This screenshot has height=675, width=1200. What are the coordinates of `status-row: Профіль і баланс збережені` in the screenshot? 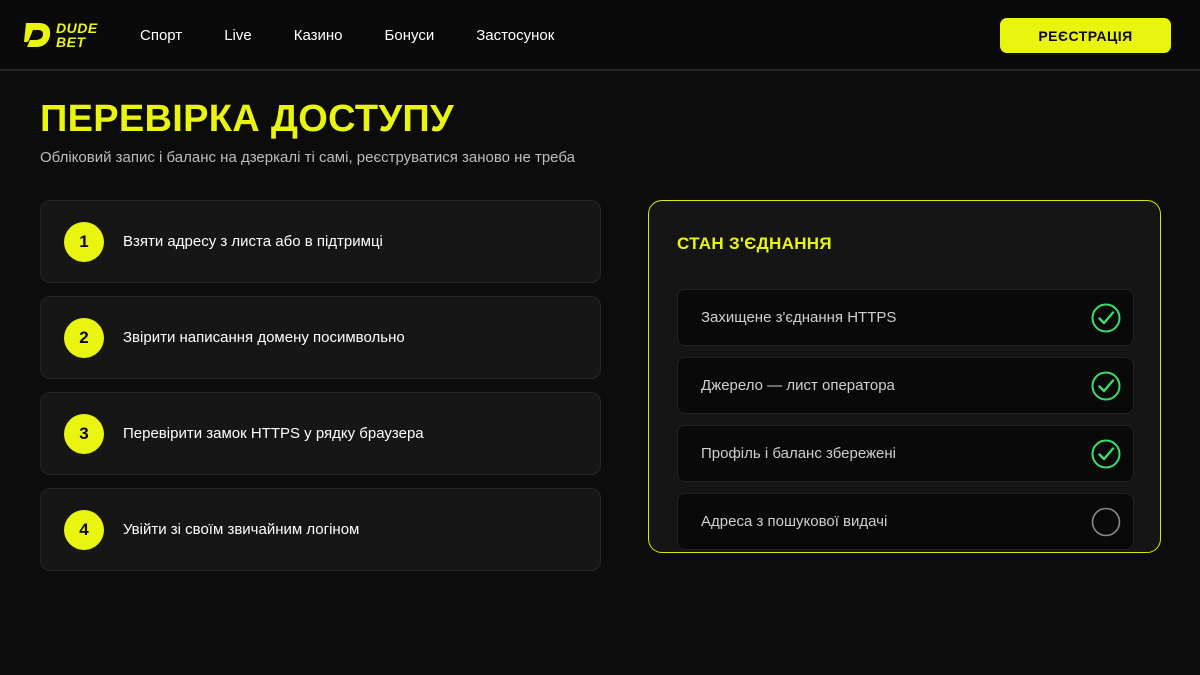 It's located at (905, 453).